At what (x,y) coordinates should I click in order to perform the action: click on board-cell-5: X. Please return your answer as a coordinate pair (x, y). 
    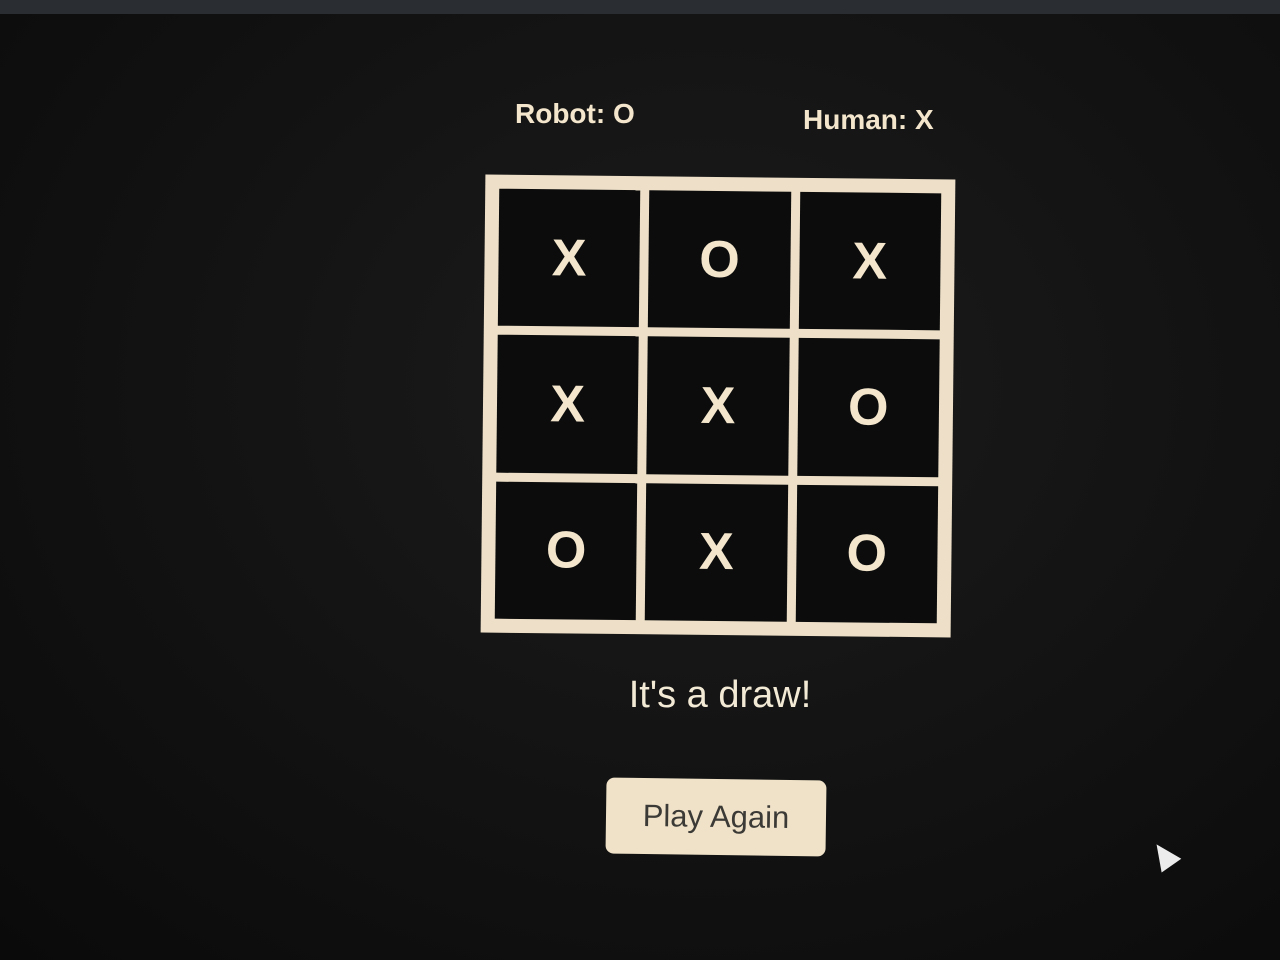
    Looking at the image, I should click on (718, 406).